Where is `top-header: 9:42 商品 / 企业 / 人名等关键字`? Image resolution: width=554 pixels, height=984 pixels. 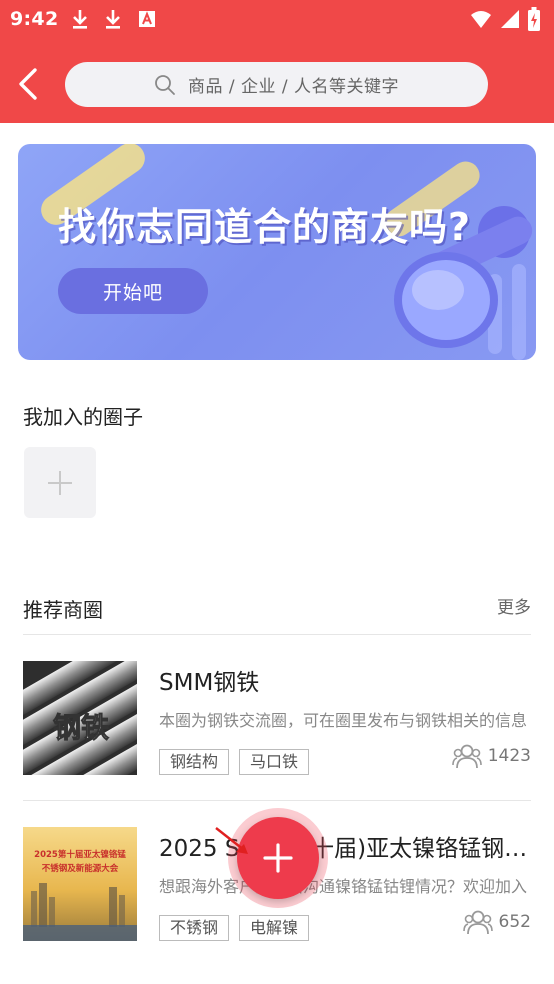 top-header: 9:42 商品 / 企业 / 人名等关键字 is located at coordinates (277, 61).